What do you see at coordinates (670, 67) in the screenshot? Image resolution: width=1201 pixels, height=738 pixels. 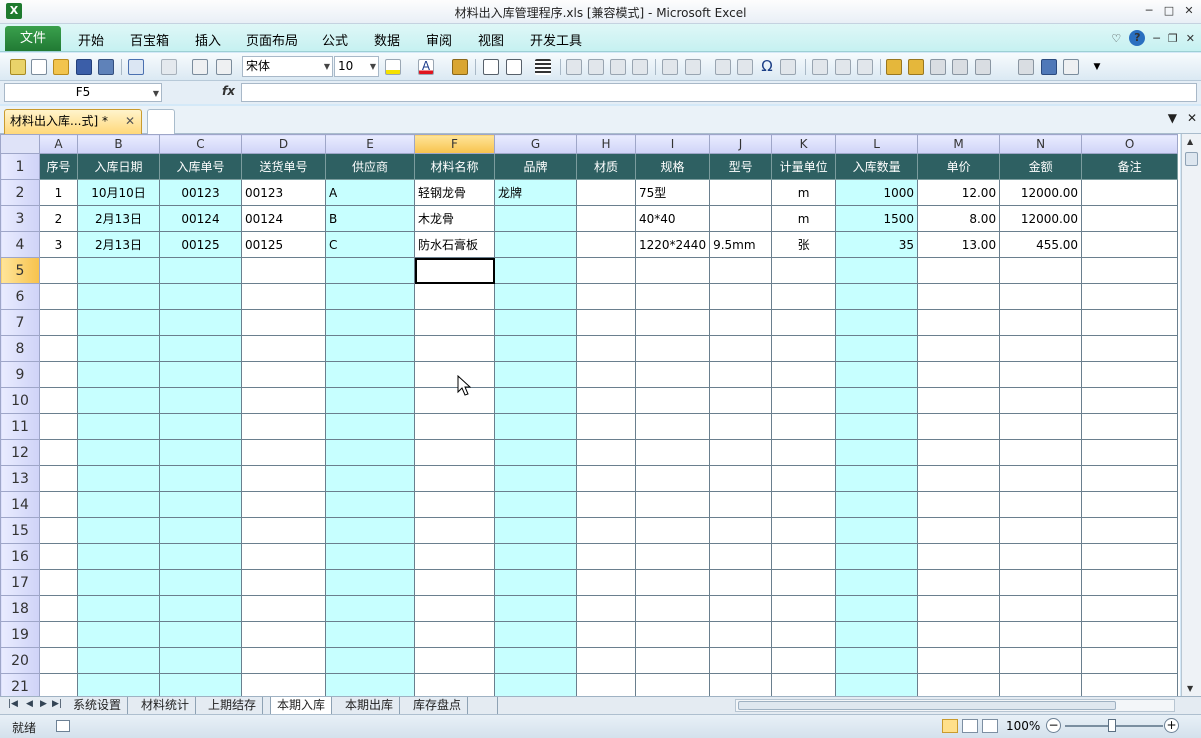 I see `image-icon` at bounding box center [670, 67].